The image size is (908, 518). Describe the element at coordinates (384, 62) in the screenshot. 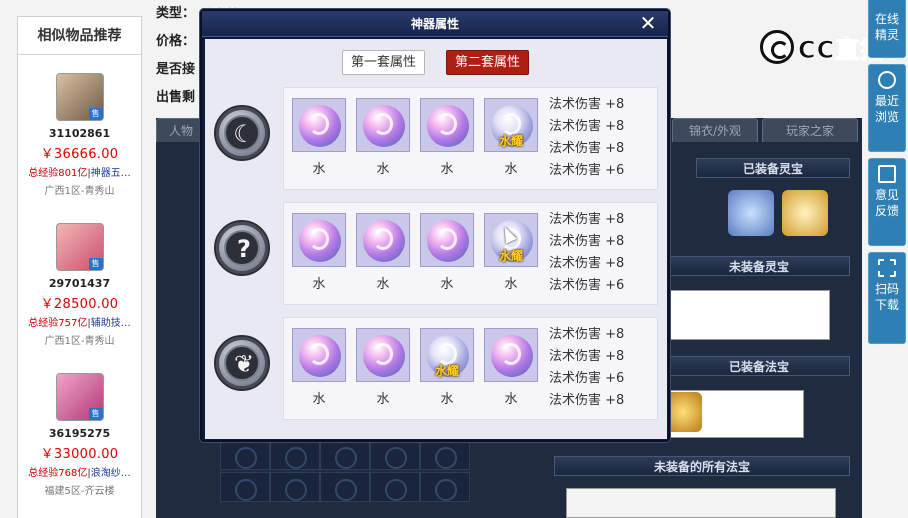

I see `tab-first-set: 第一套属性` at that location.